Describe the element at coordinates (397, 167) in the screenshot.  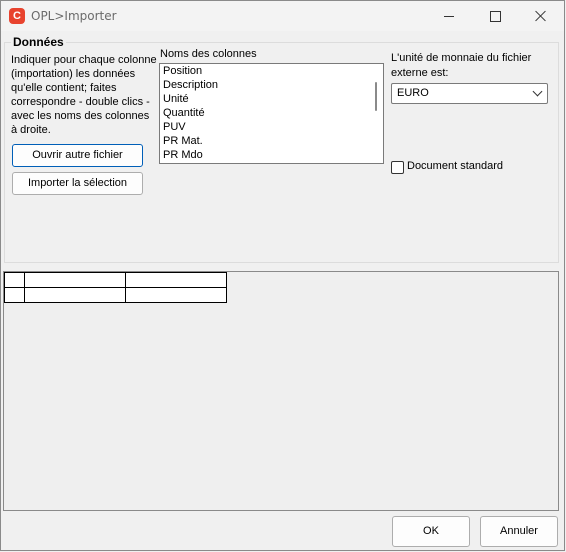
I see `standard-document-checkbox` at that location.